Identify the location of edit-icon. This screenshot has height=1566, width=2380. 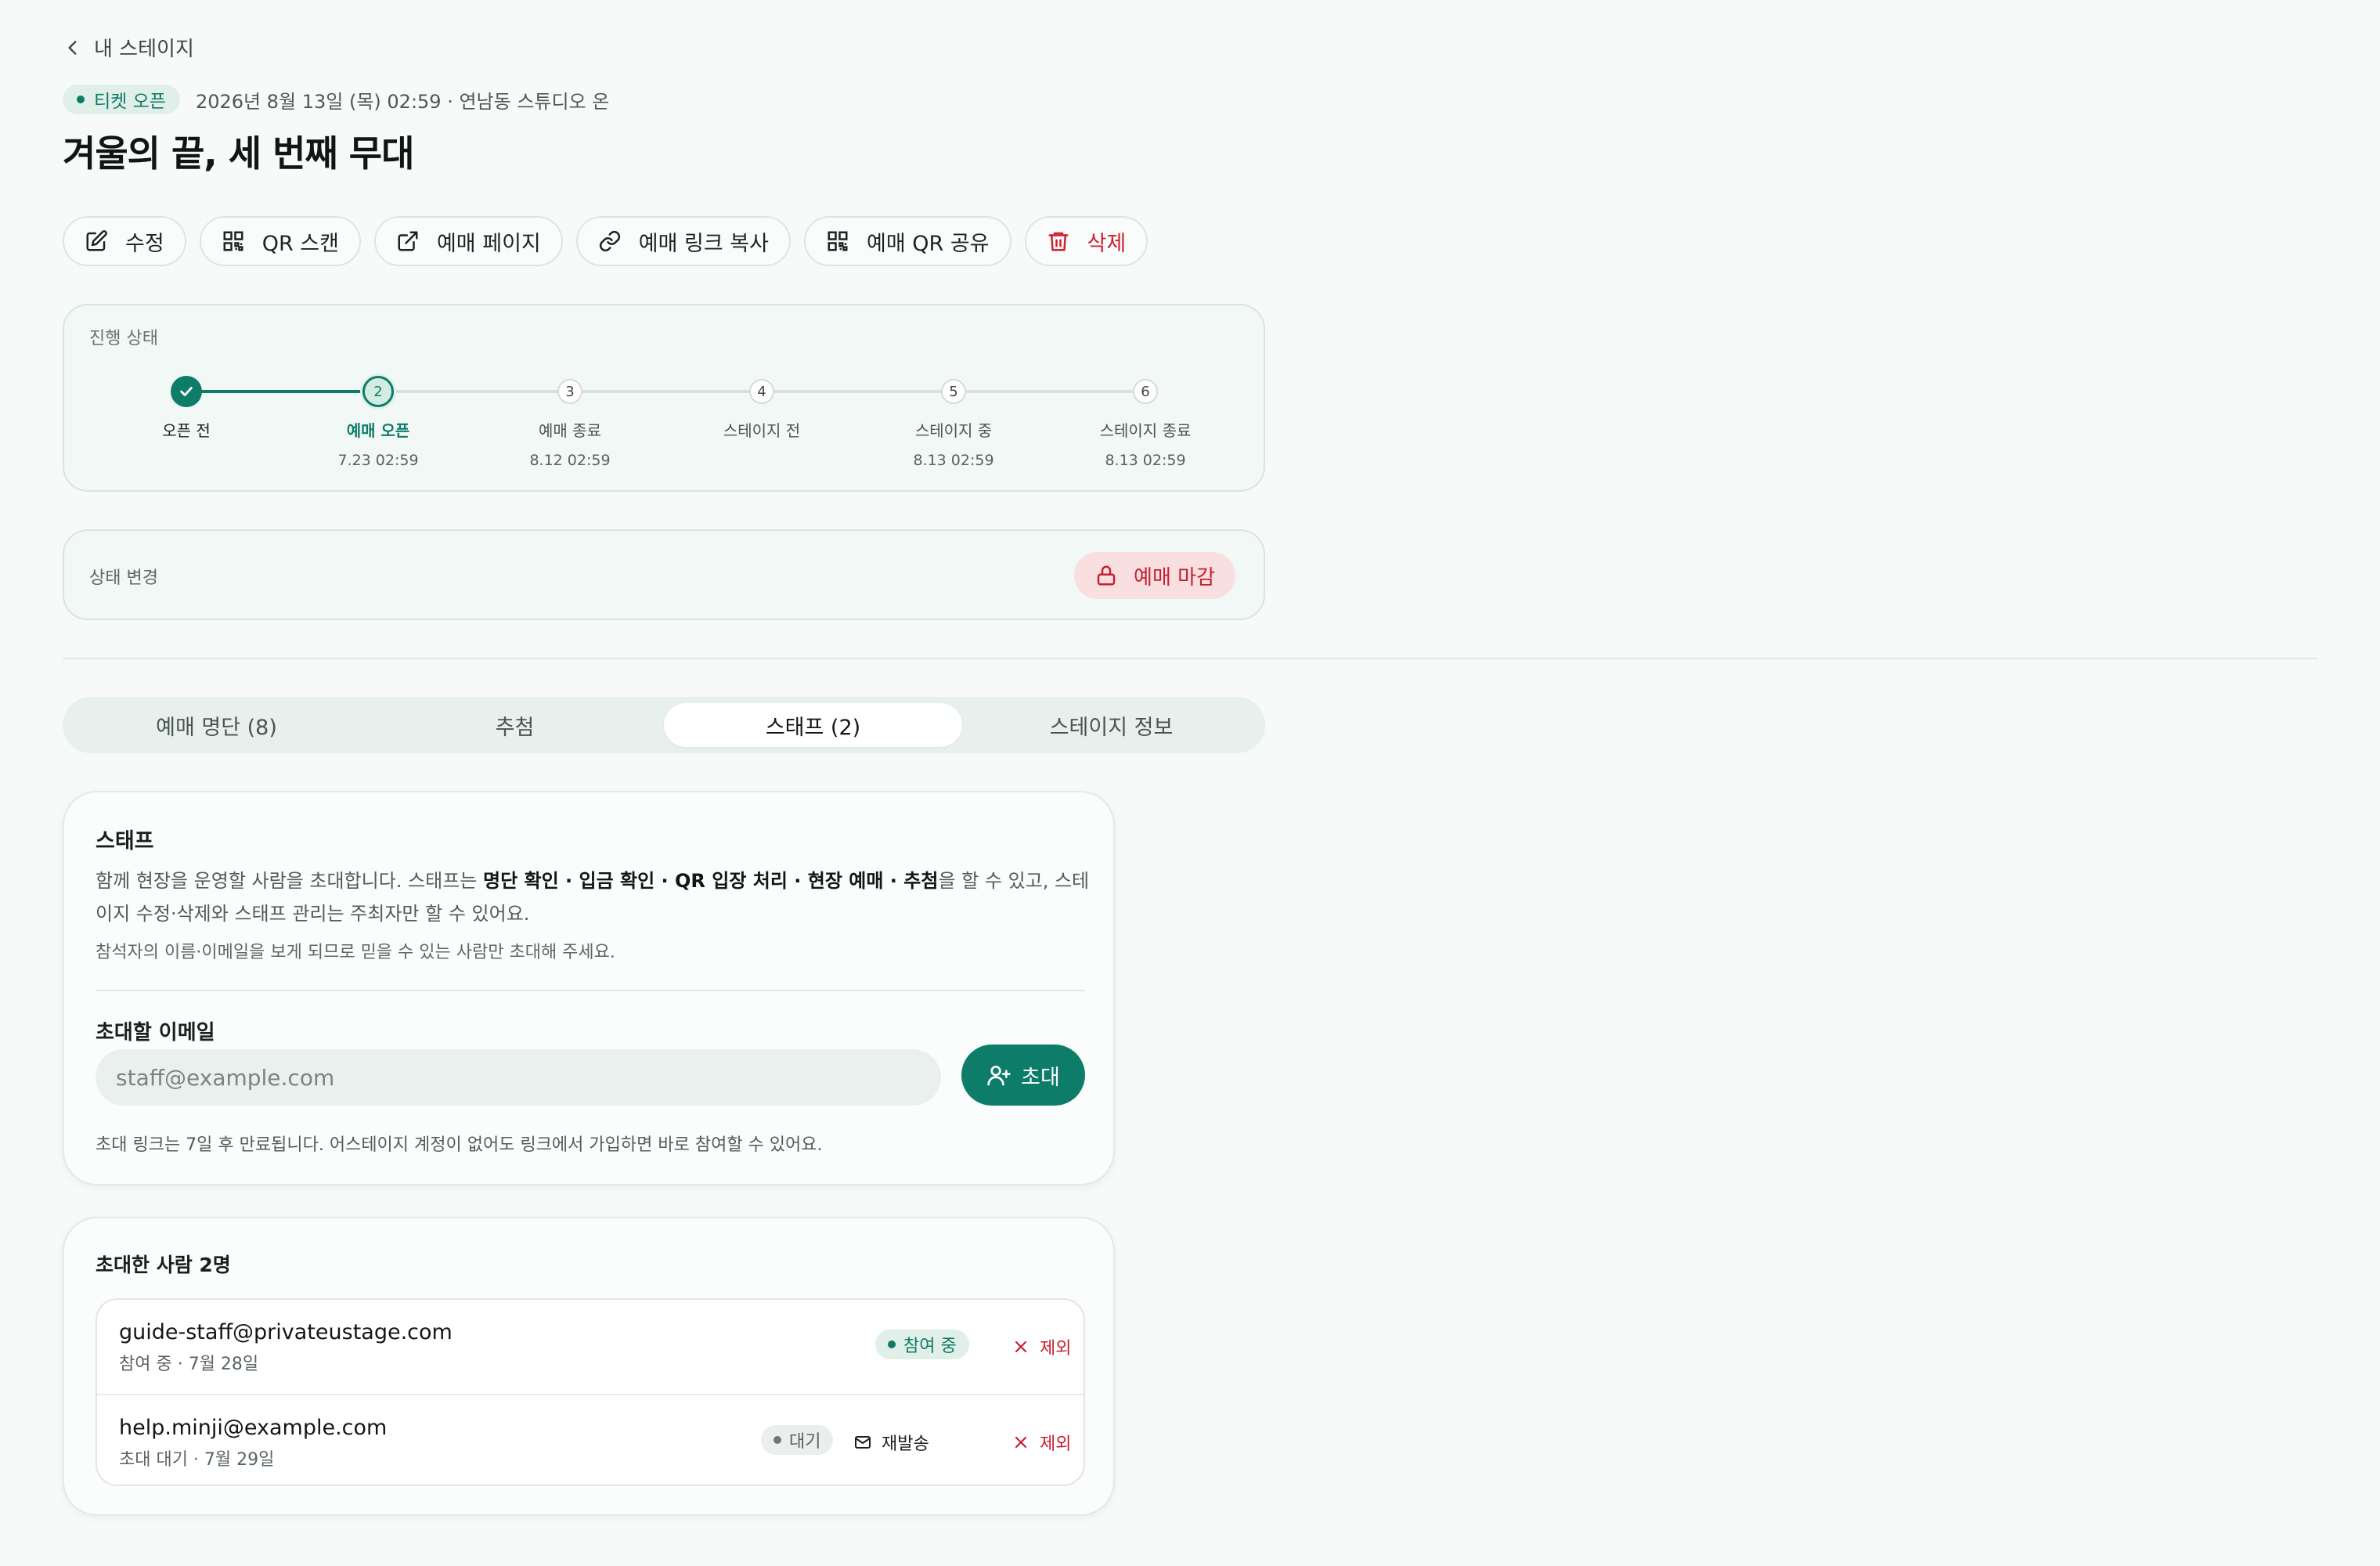
(96, 241).